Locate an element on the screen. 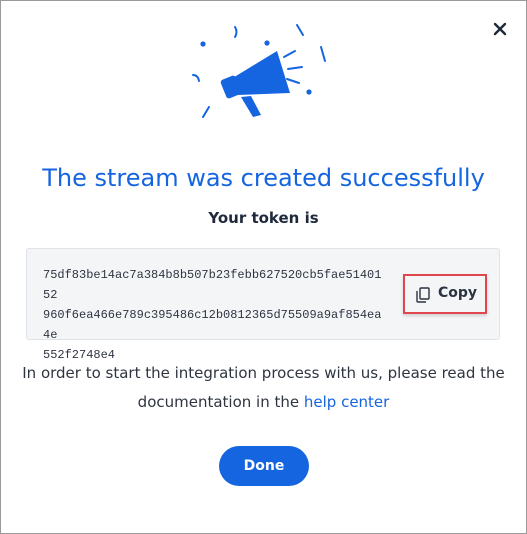  close-icon is located at coordinates (500, 29).